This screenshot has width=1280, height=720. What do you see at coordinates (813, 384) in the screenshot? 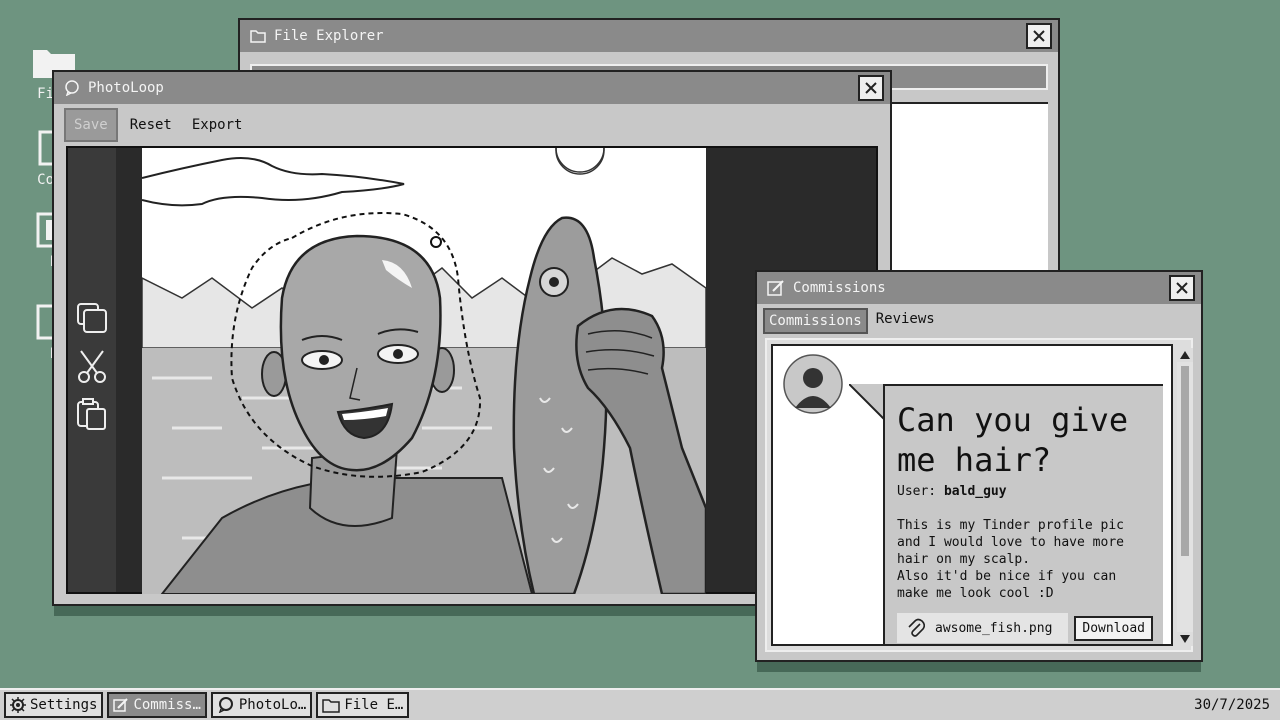
I see `avatar` at bounding box center [813, 384].